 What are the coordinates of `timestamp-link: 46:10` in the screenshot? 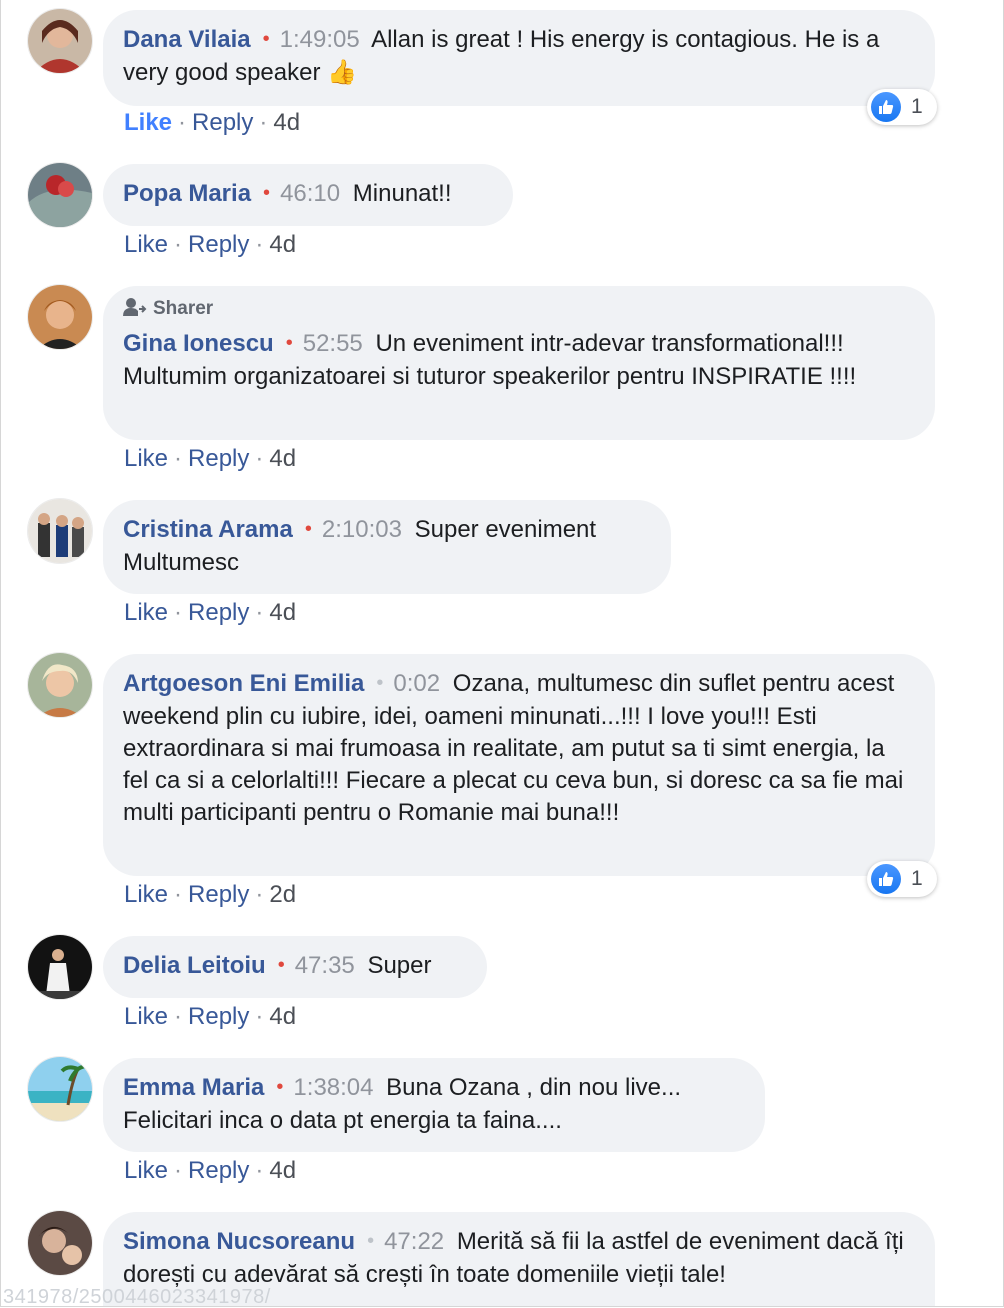 It's located at (310, 193).